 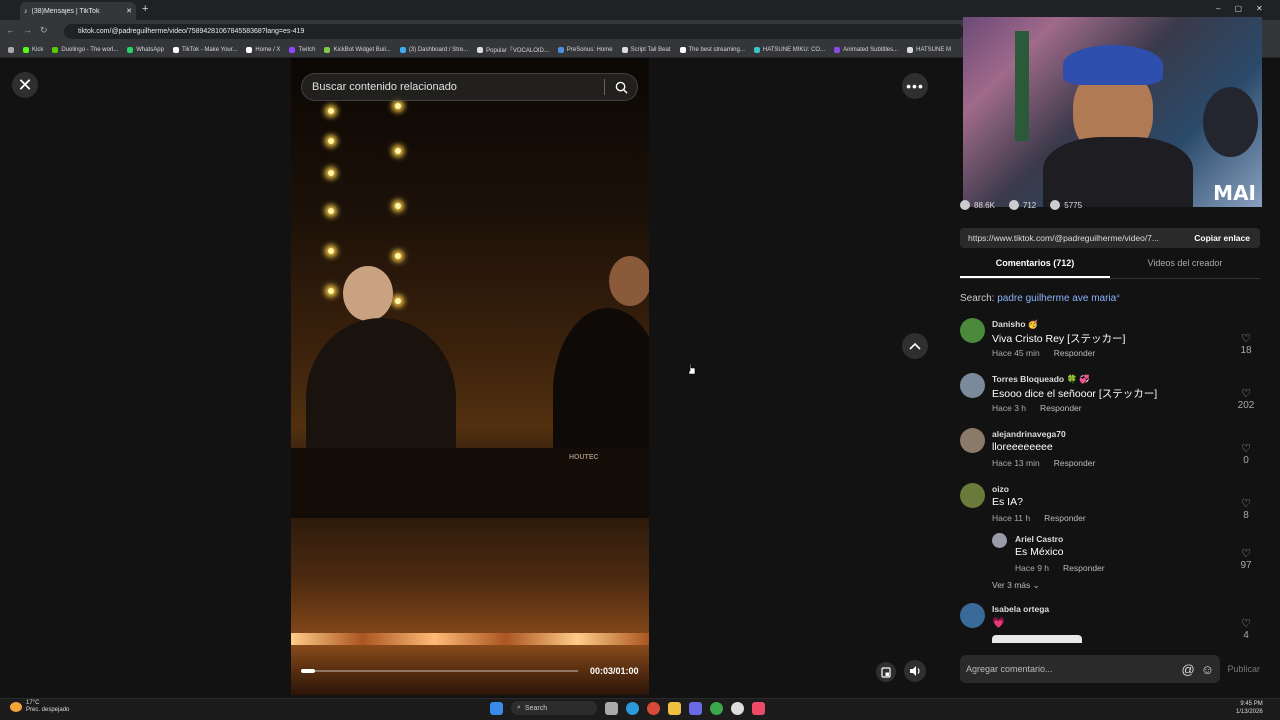 I want to click on search-suggestion: Search: padre guilherme ave maria⌕, so click(x=1040, y=298).